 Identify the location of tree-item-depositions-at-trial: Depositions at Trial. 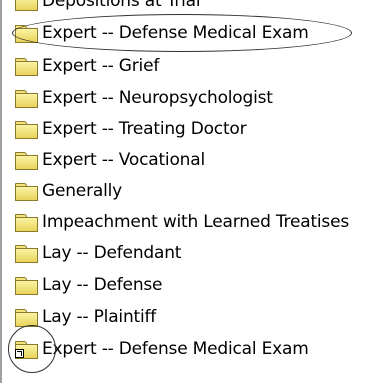
(107, 8).